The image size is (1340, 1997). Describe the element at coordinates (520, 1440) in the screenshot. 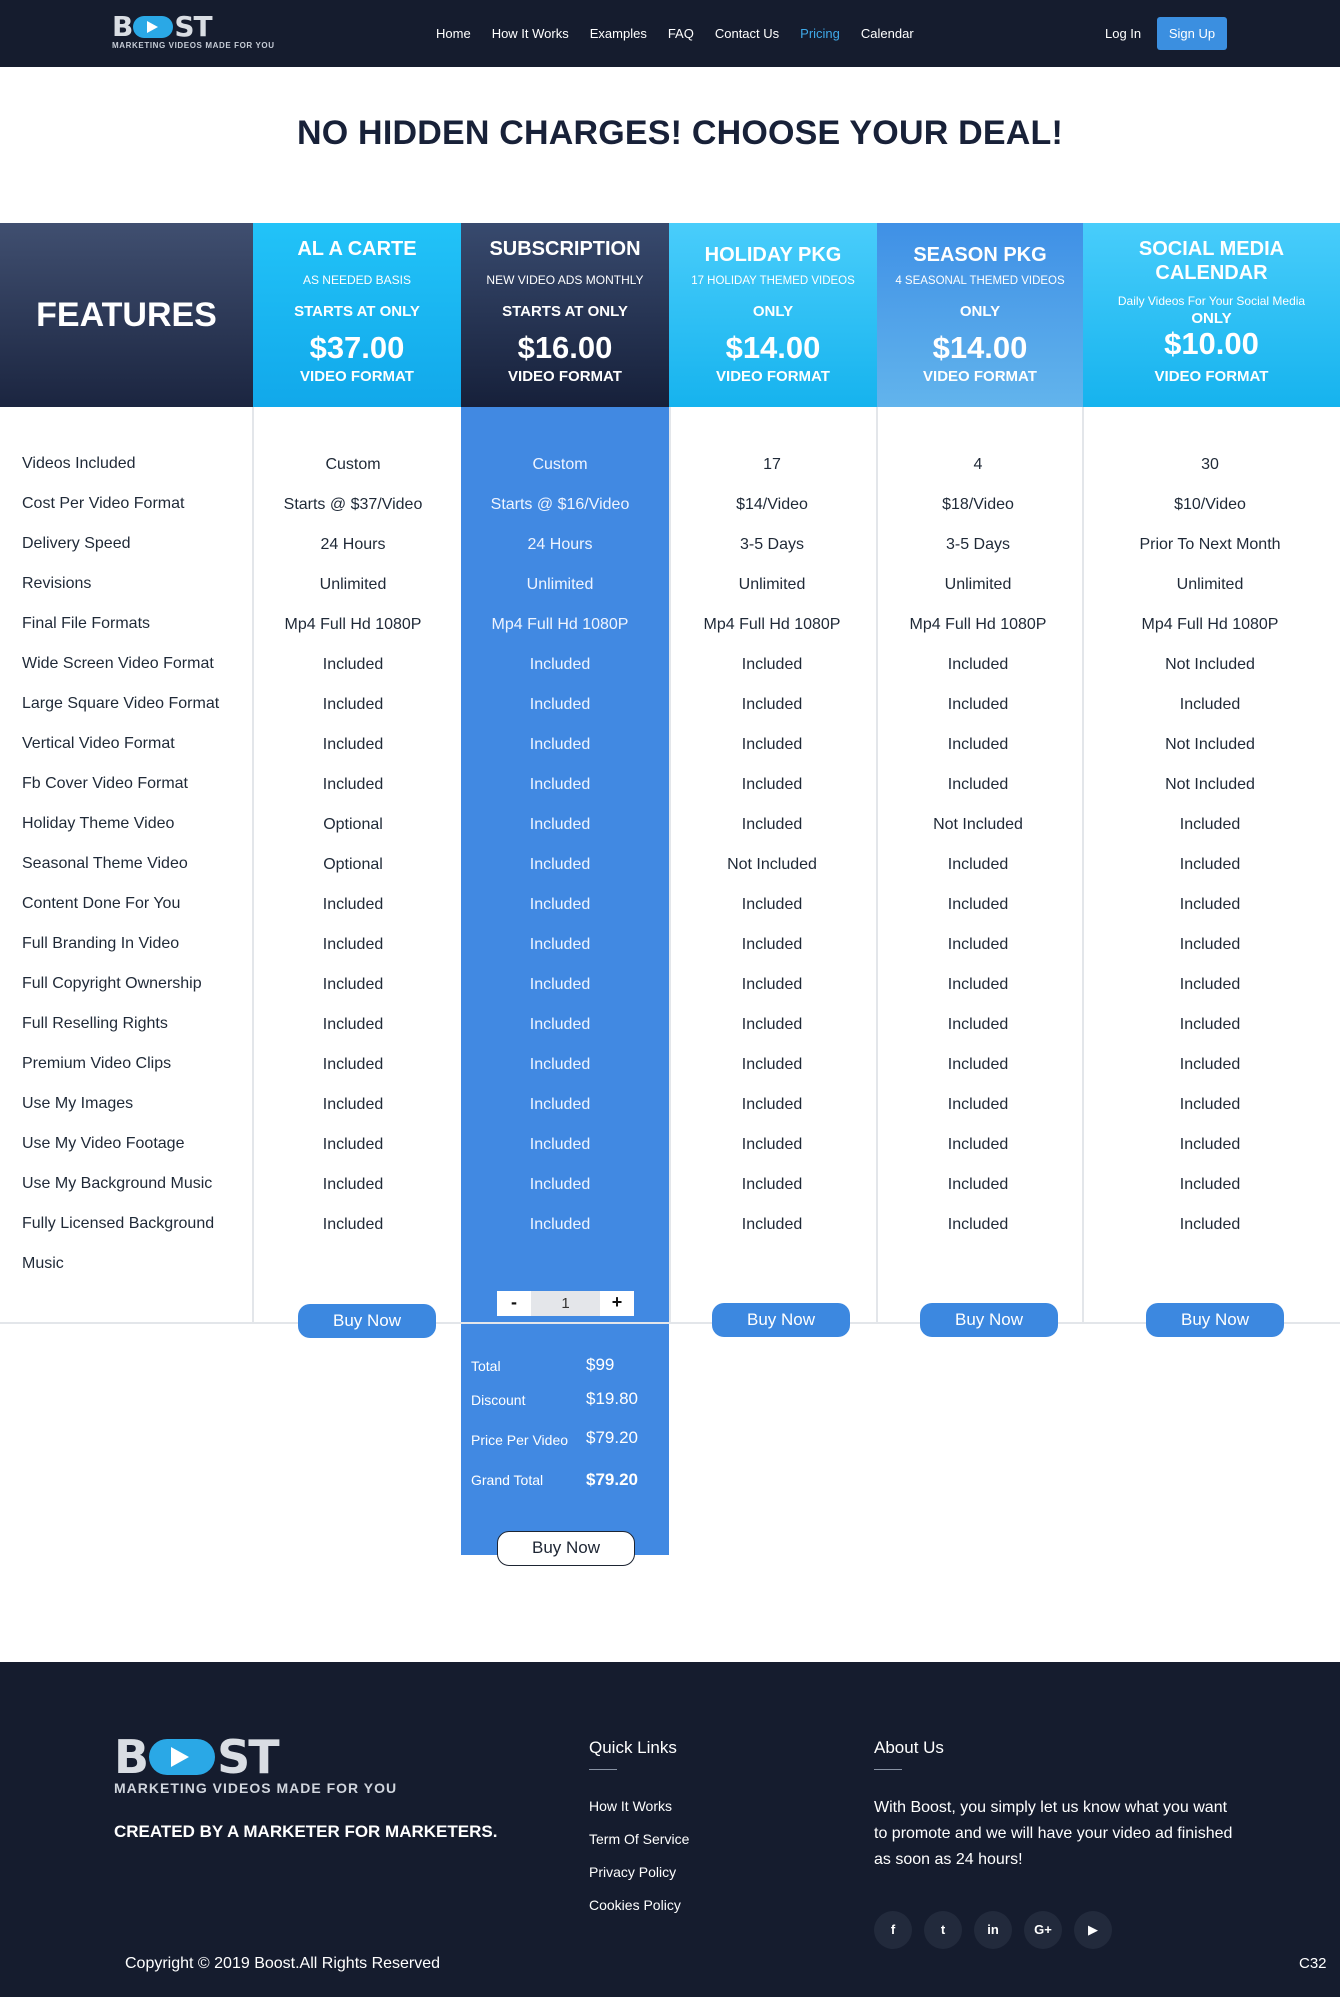

I see `price-per-video-label: Price Per Video` at that location.